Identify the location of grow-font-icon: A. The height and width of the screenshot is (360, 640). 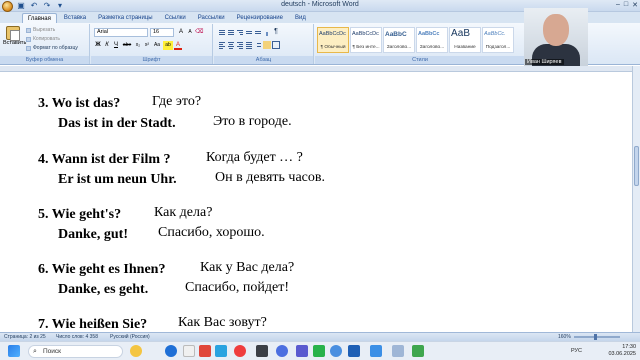
(181, 32).